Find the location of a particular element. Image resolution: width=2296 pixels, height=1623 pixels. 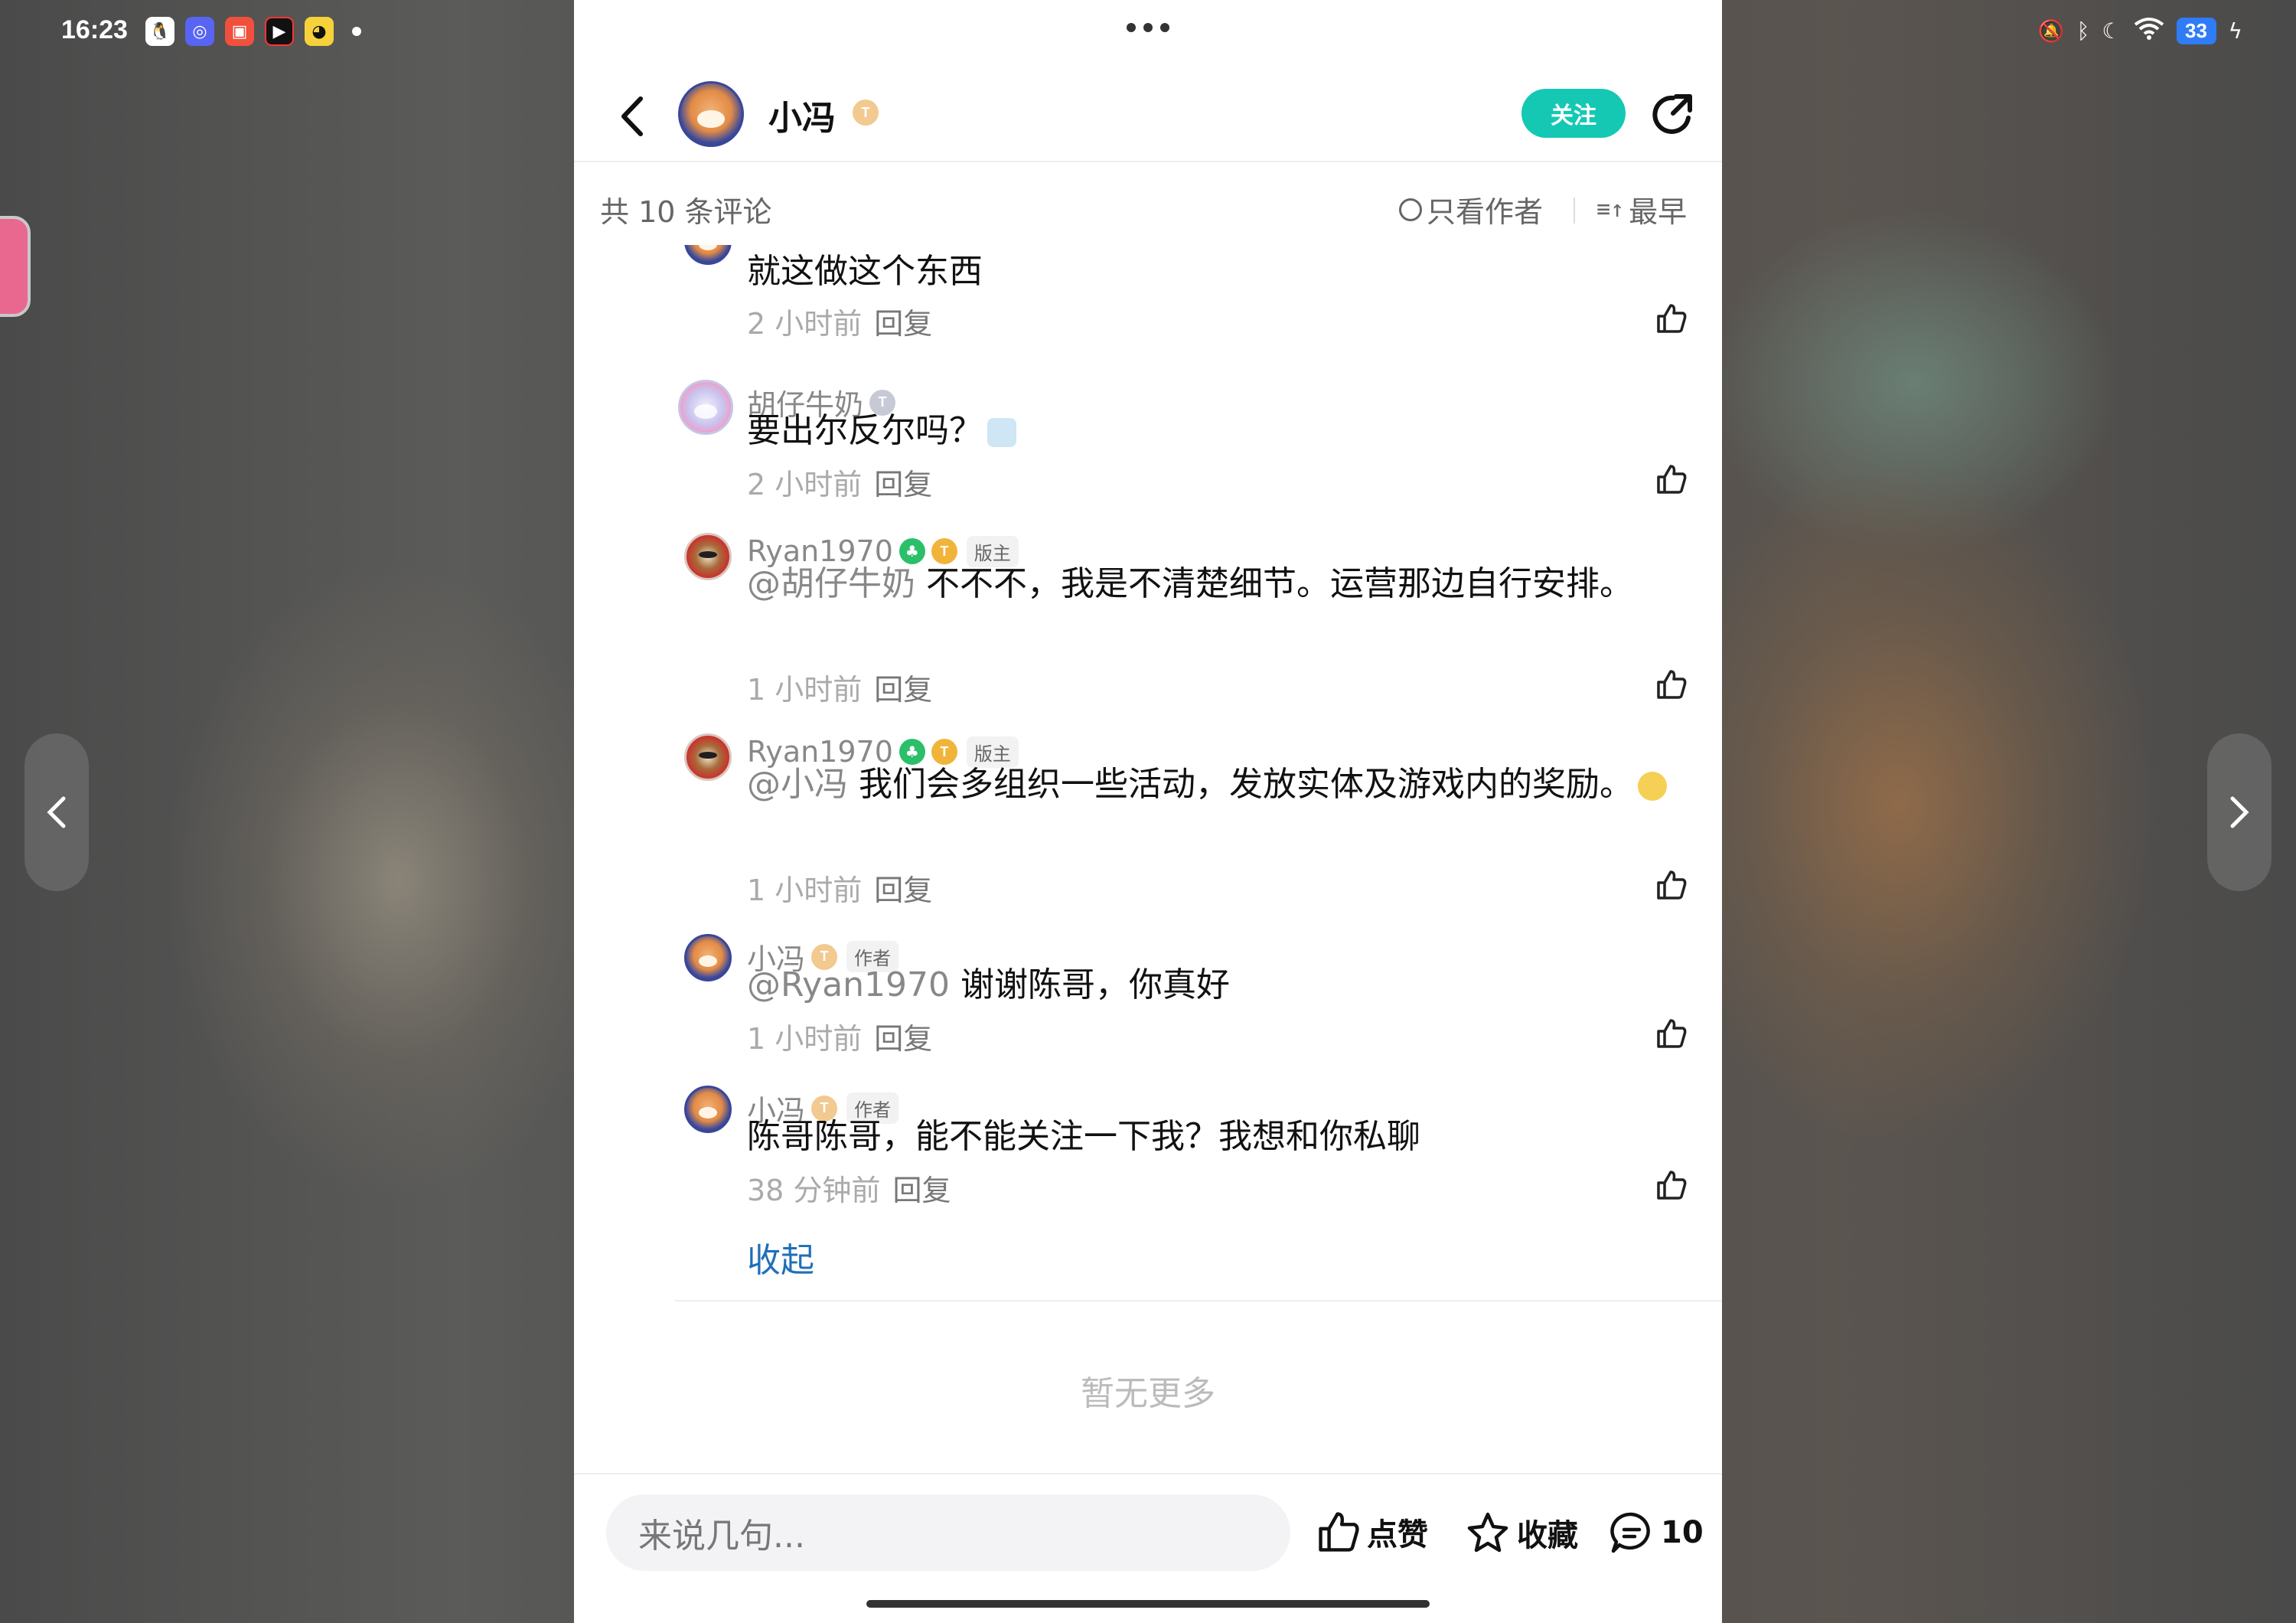

sort-toggle: ≡↑ 最早 is located at coordinates (1641, 209).